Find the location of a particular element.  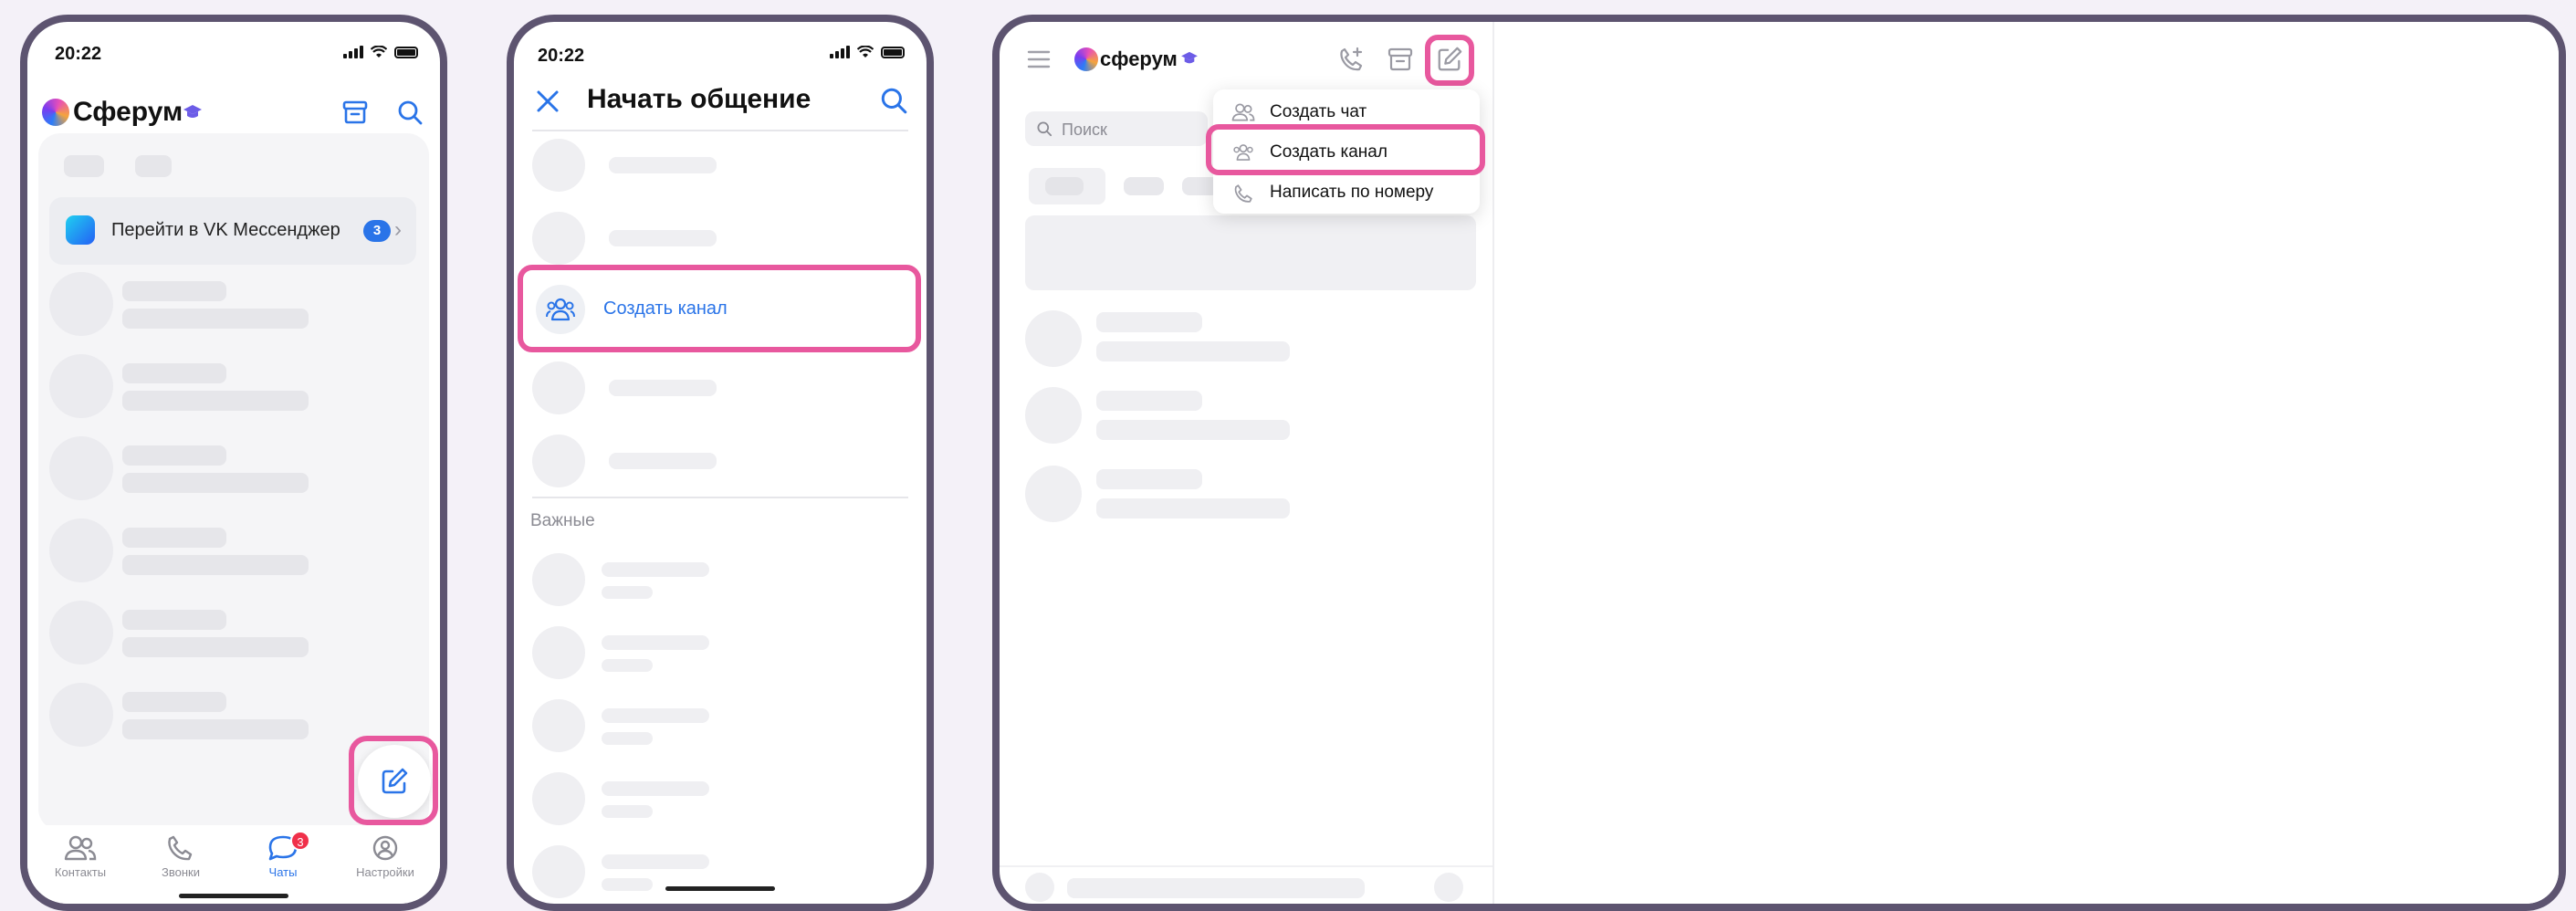

vk-messenger-icon is located at coordinates (80, 230).